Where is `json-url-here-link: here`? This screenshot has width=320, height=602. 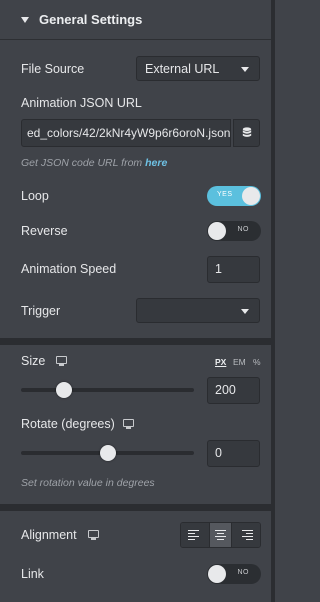
json-url-here-link: here is located at coordinates (156, 163).